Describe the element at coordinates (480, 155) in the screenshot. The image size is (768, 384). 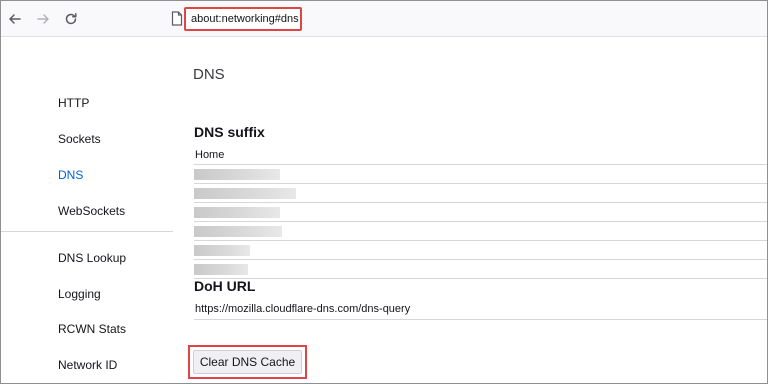
I see `table-row: Home` at that location.